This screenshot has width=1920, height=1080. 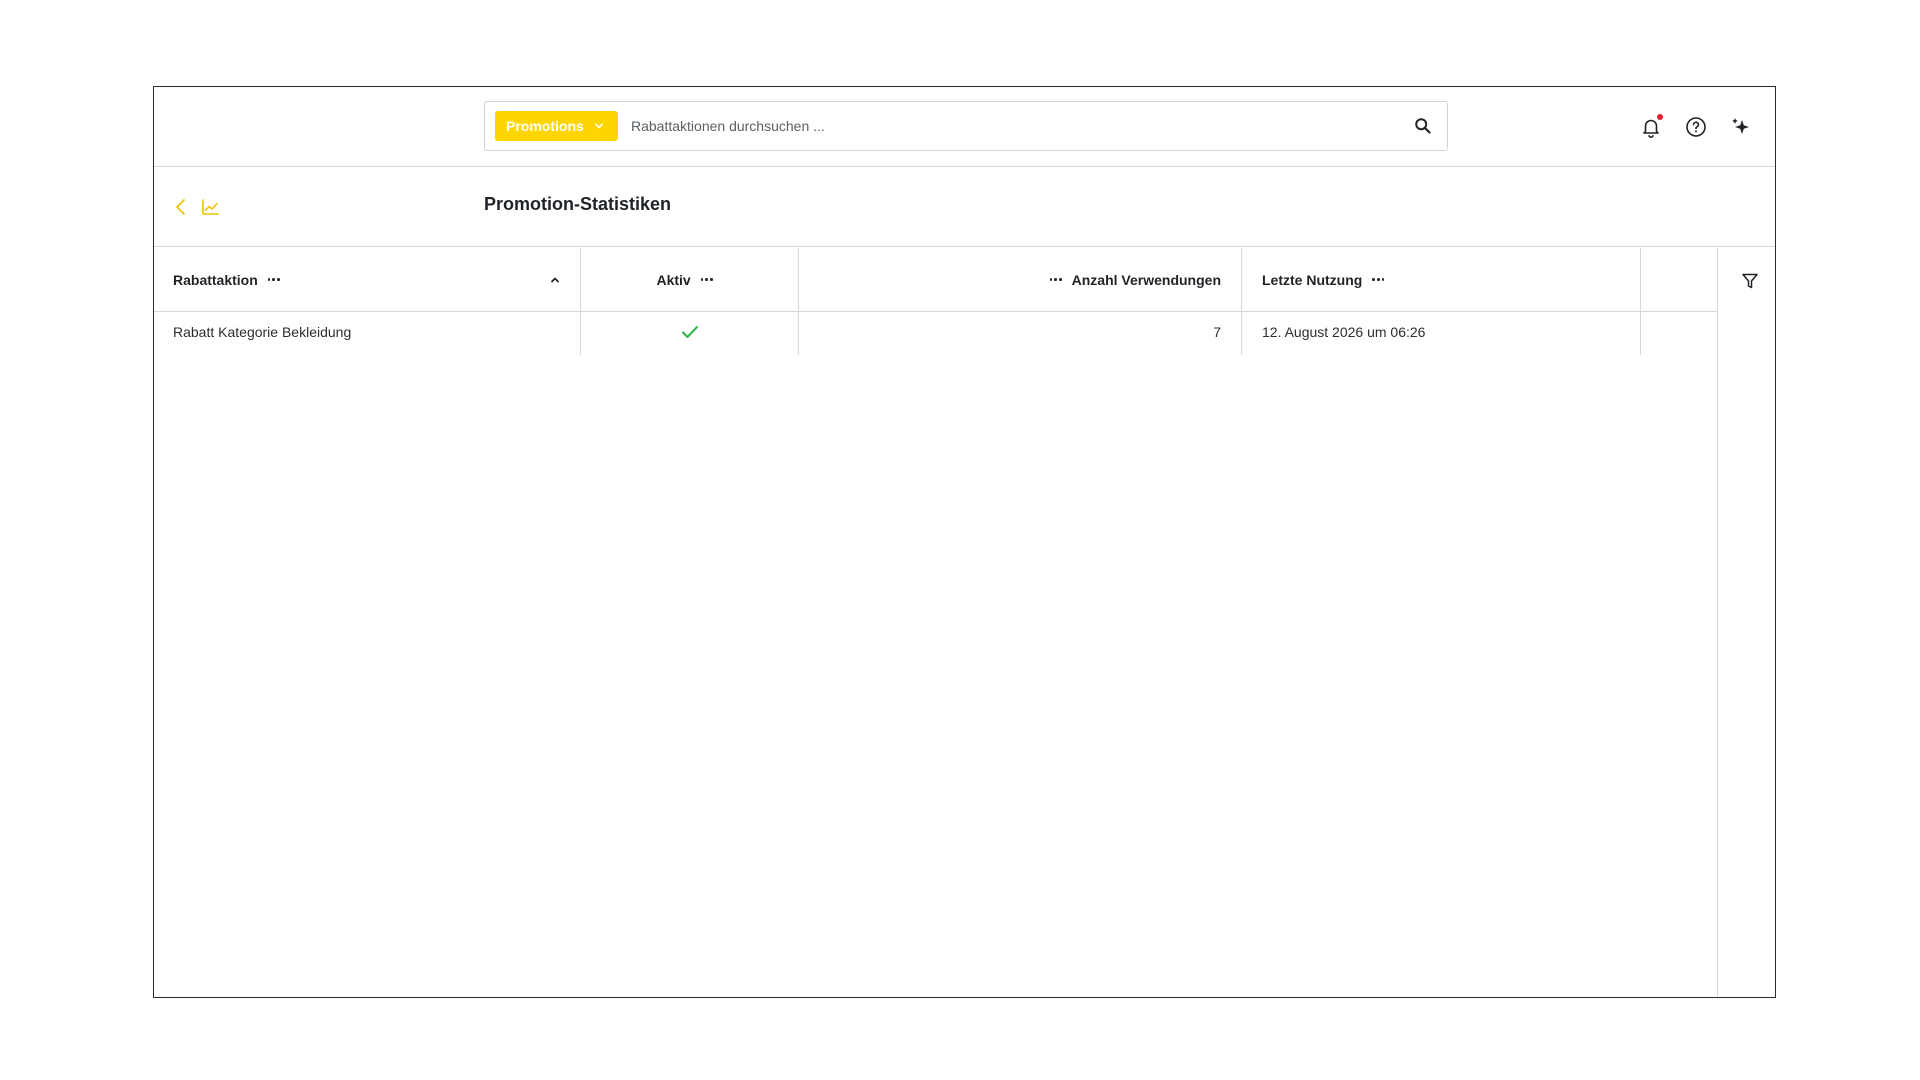 What do you see at coordinates (1423, 126) in the screenshot?
I see `search-icon` at bounding box center [1423, 126].